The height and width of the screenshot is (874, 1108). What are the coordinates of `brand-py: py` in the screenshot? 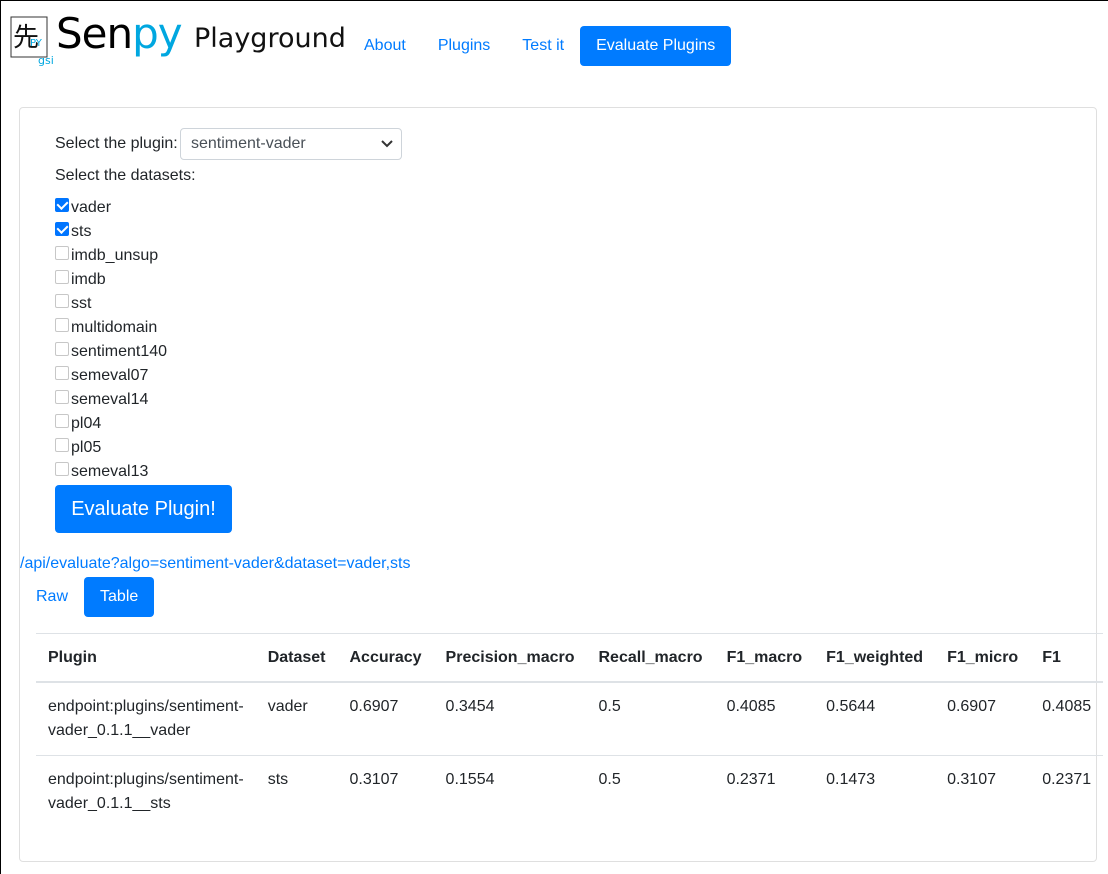 It's located at (157, 33).